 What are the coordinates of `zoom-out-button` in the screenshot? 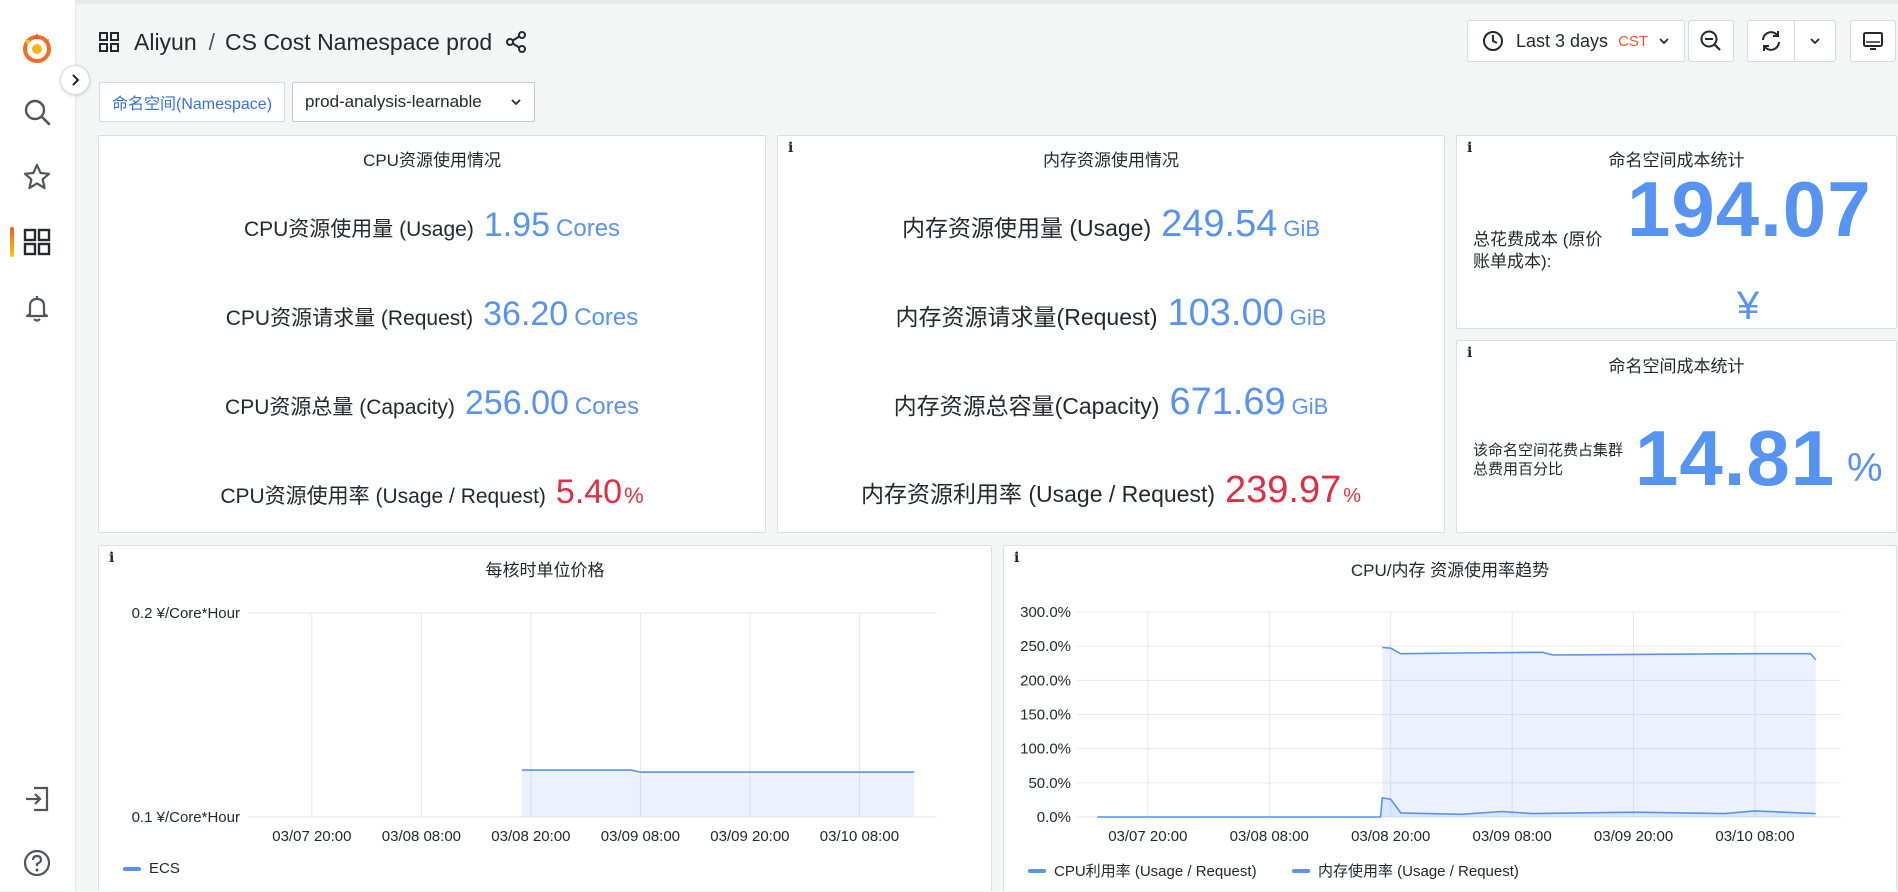 It's located at (1711, 41).